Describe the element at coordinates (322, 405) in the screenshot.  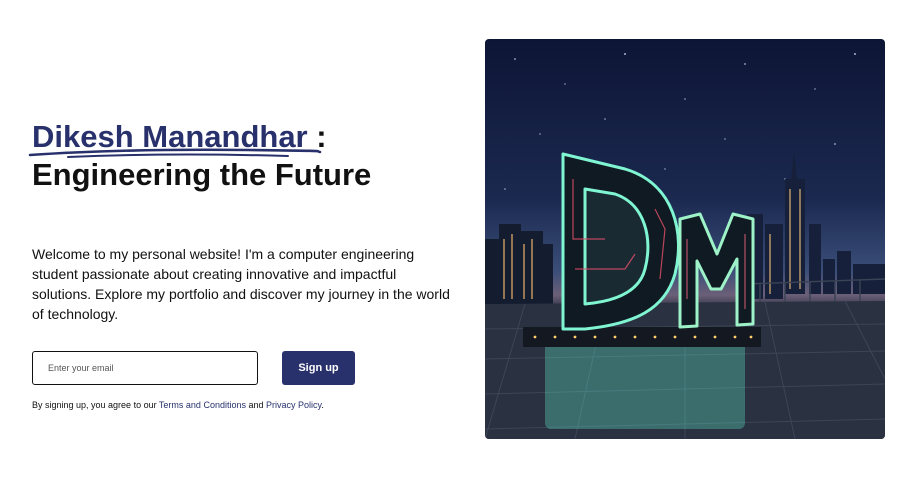
I see `terms-suffix: .` at that location.